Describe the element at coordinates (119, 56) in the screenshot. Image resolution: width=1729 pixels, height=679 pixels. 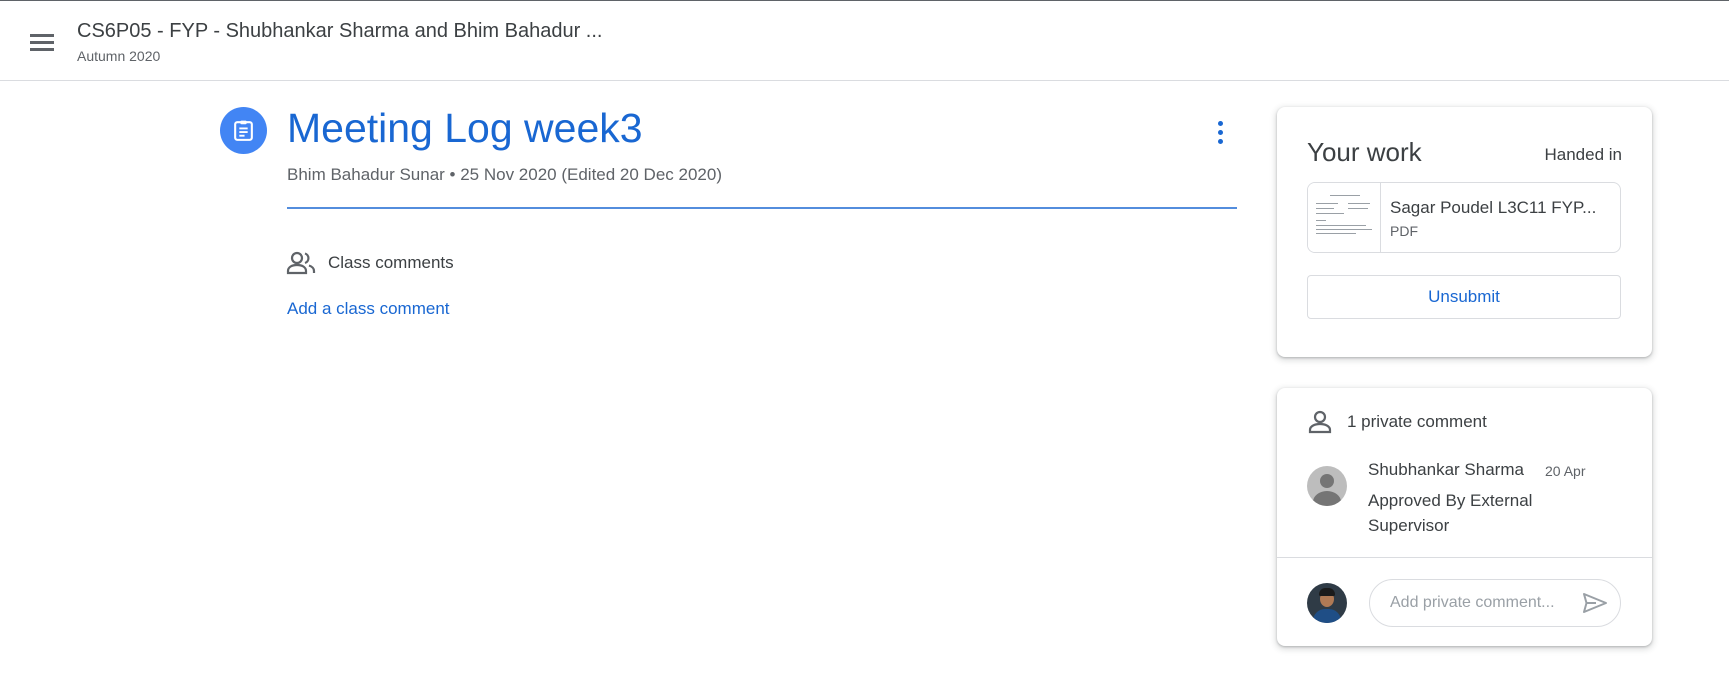
I see `class-subtitle: Autumn 2020` at that location.